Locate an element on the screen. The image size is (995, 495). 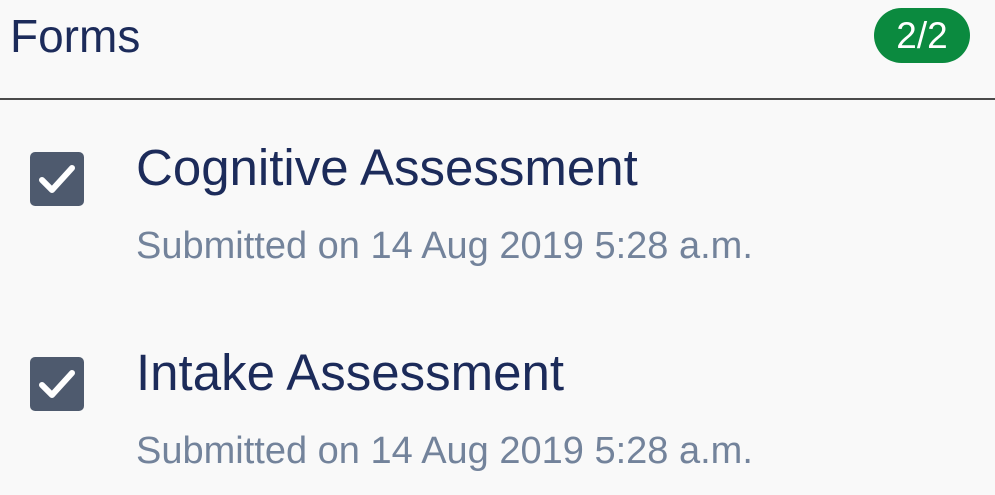
form-title: Intake Assessment is located at coordinates (350, 372).